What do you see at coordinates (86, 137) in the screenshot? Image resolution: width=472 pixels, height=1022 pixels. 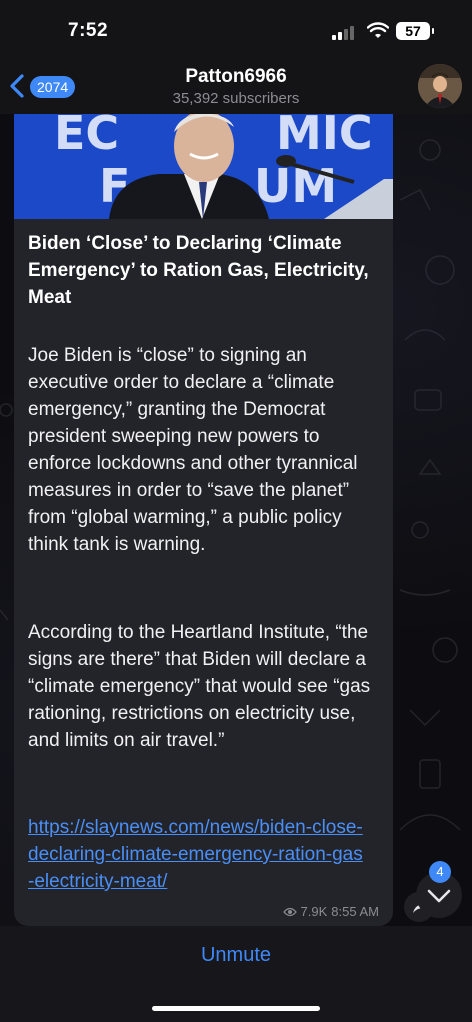 I see `svg-text: EC` at bounding box center [86, 137].